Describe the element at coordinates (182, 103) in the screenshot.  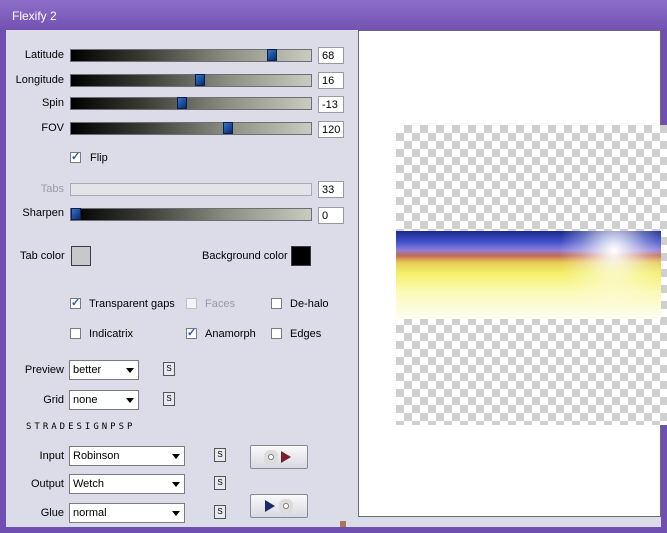
I see `spin-slider-thumb` at that location.